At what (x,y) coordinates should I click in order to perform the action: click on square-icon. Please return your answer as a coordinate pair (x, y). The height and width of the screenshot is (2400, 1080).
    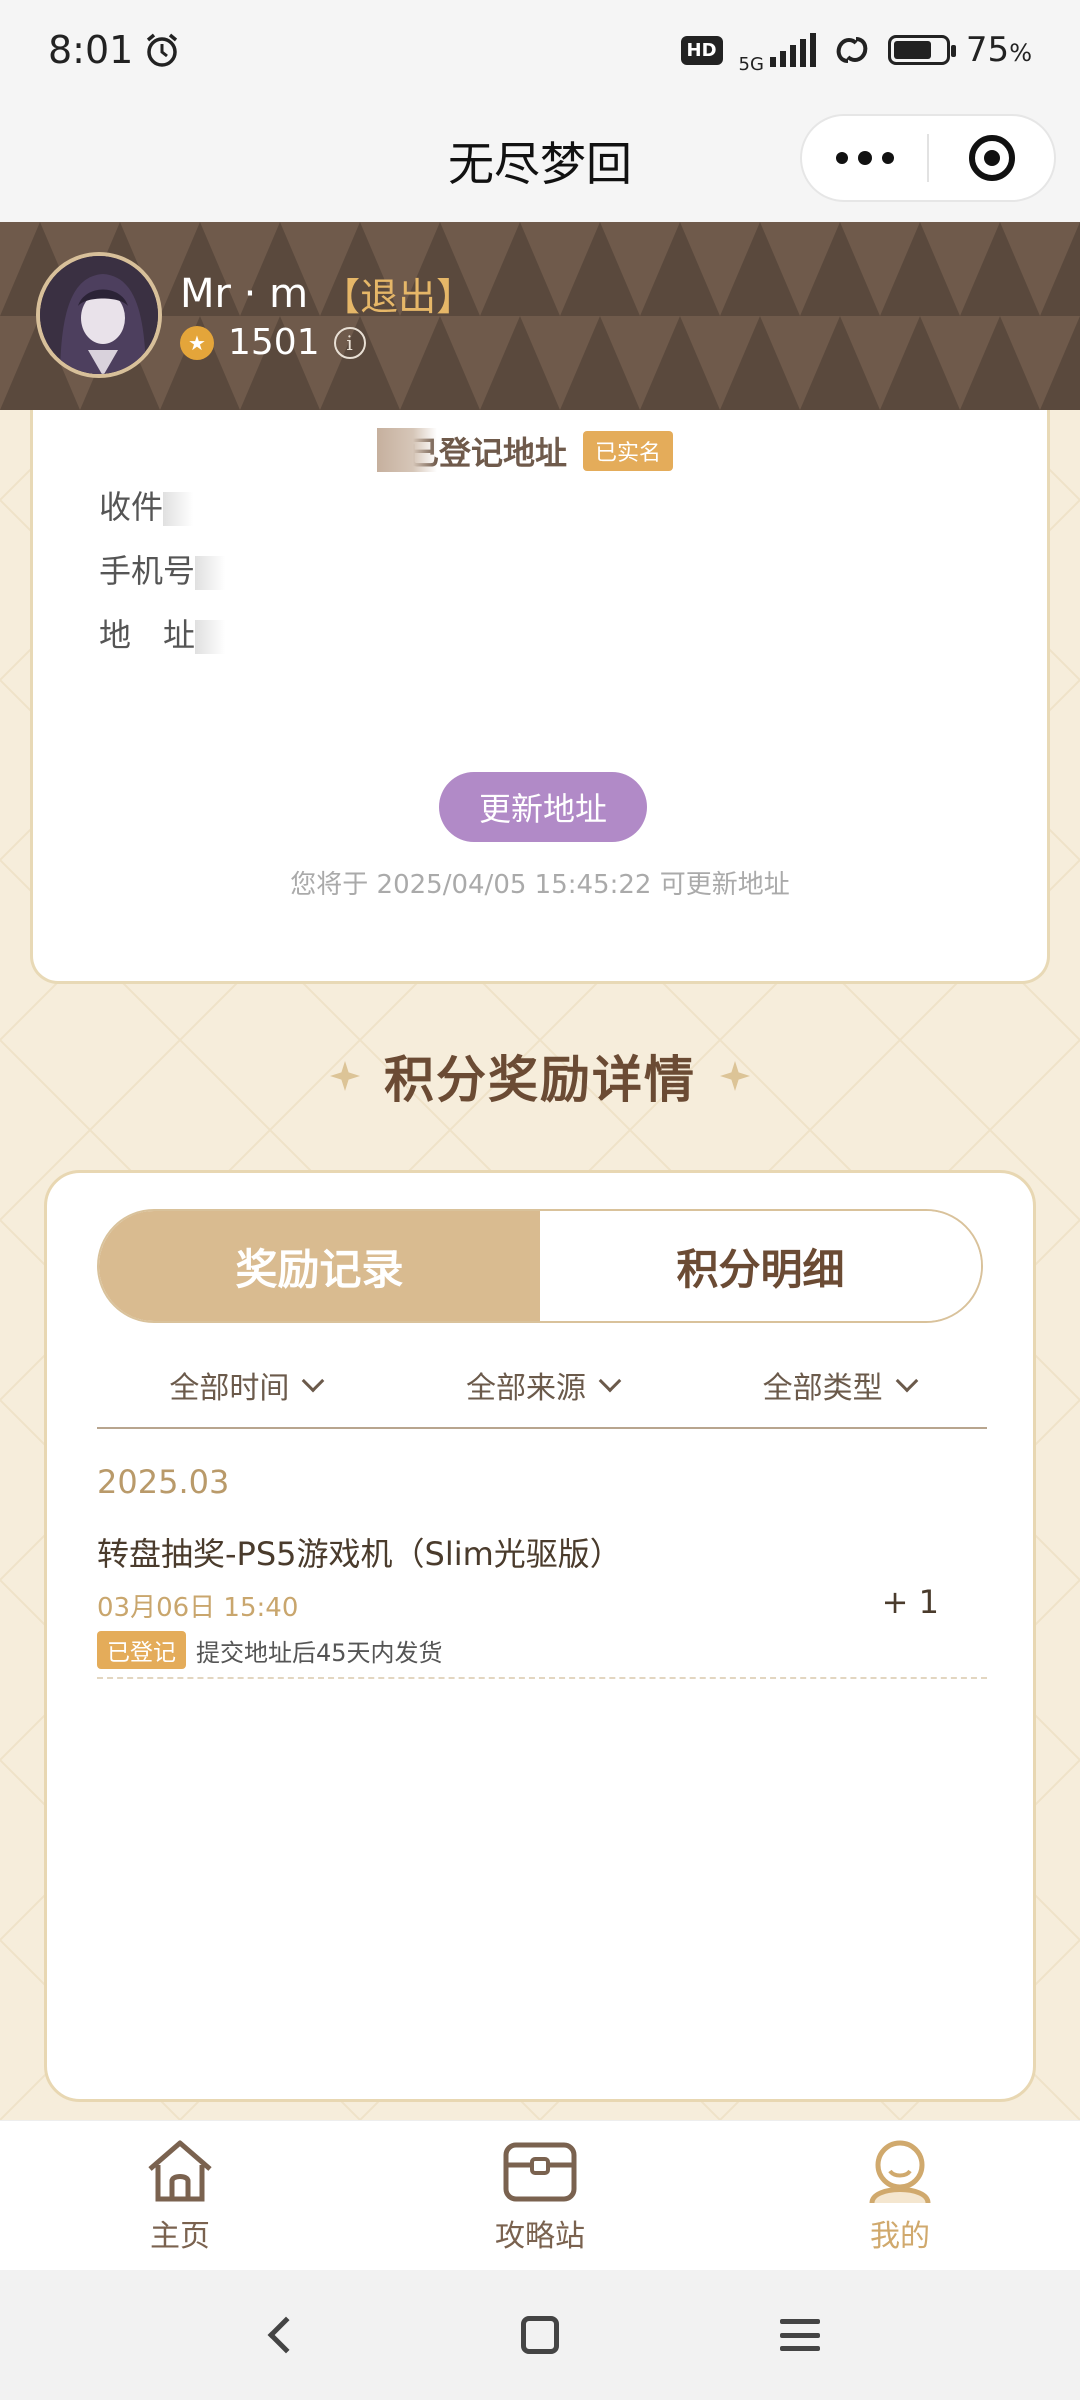
    Looking at the image, I should click on (540, 2335).